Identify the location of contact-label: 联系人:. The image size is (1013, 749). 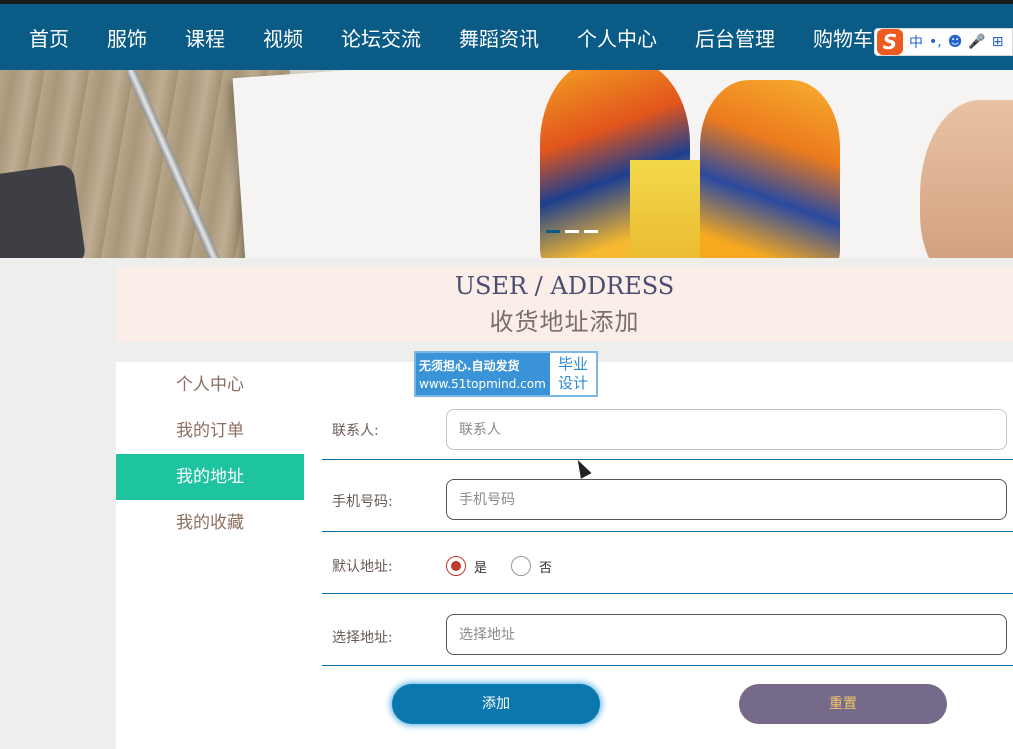
(355, 431).